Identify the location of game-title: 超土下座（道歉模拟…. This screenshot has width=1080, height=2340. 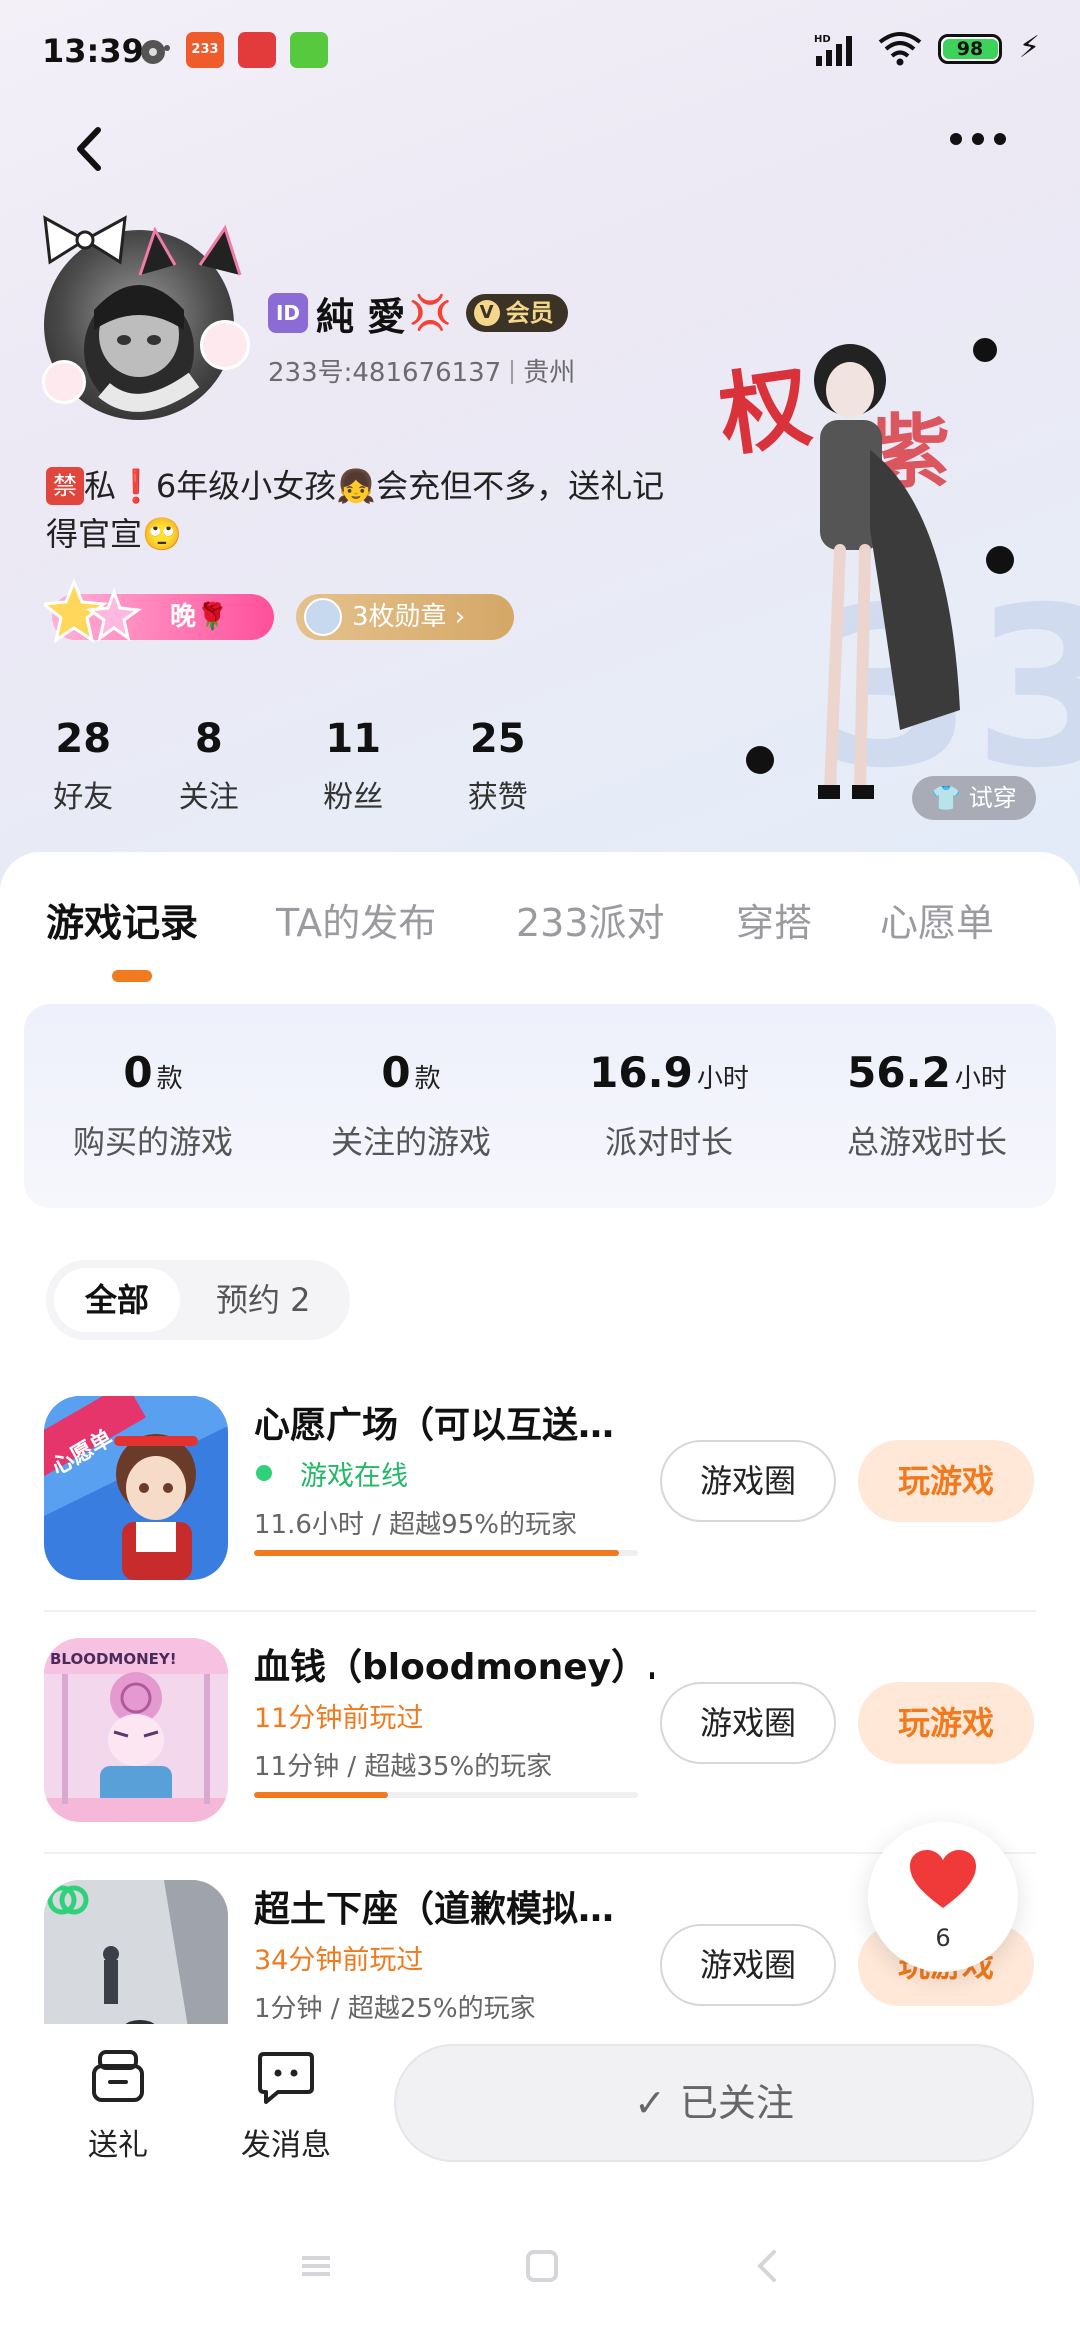
(434, 1909).